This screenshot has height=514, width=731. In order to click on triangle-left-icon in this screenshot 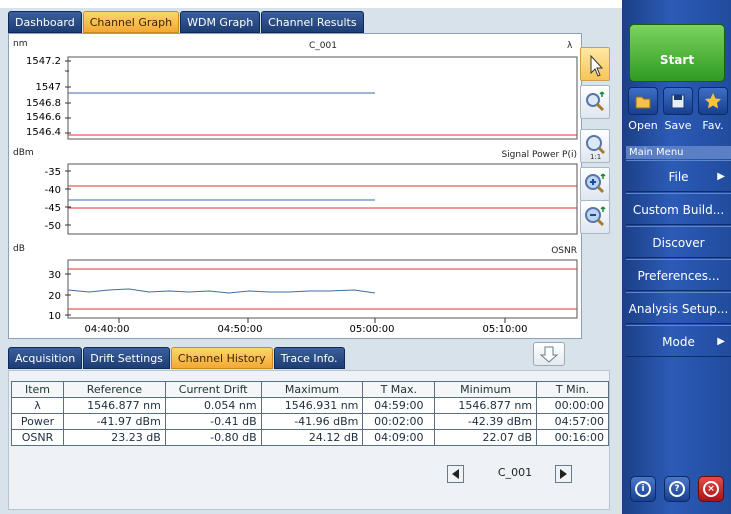, I will do `click(455, 474)`.